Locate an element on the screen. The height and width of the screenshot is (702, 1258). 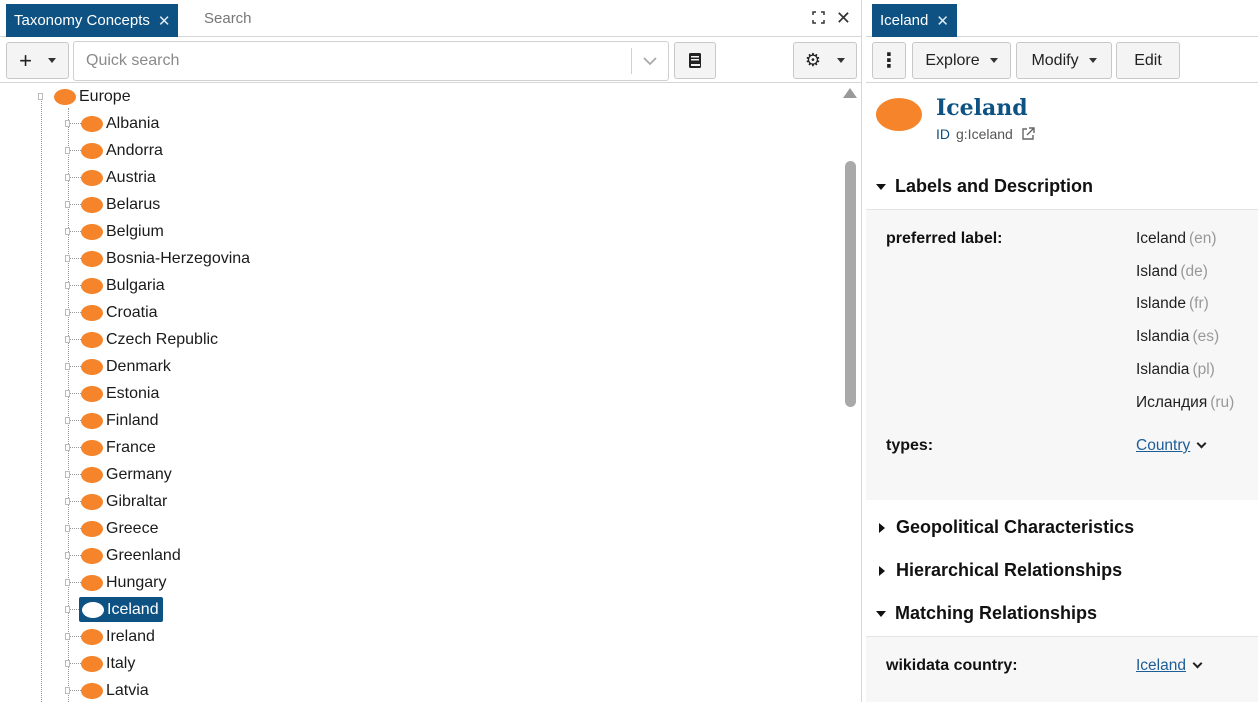
tree-node-greece: Greece is located at coordinates (119, 528).